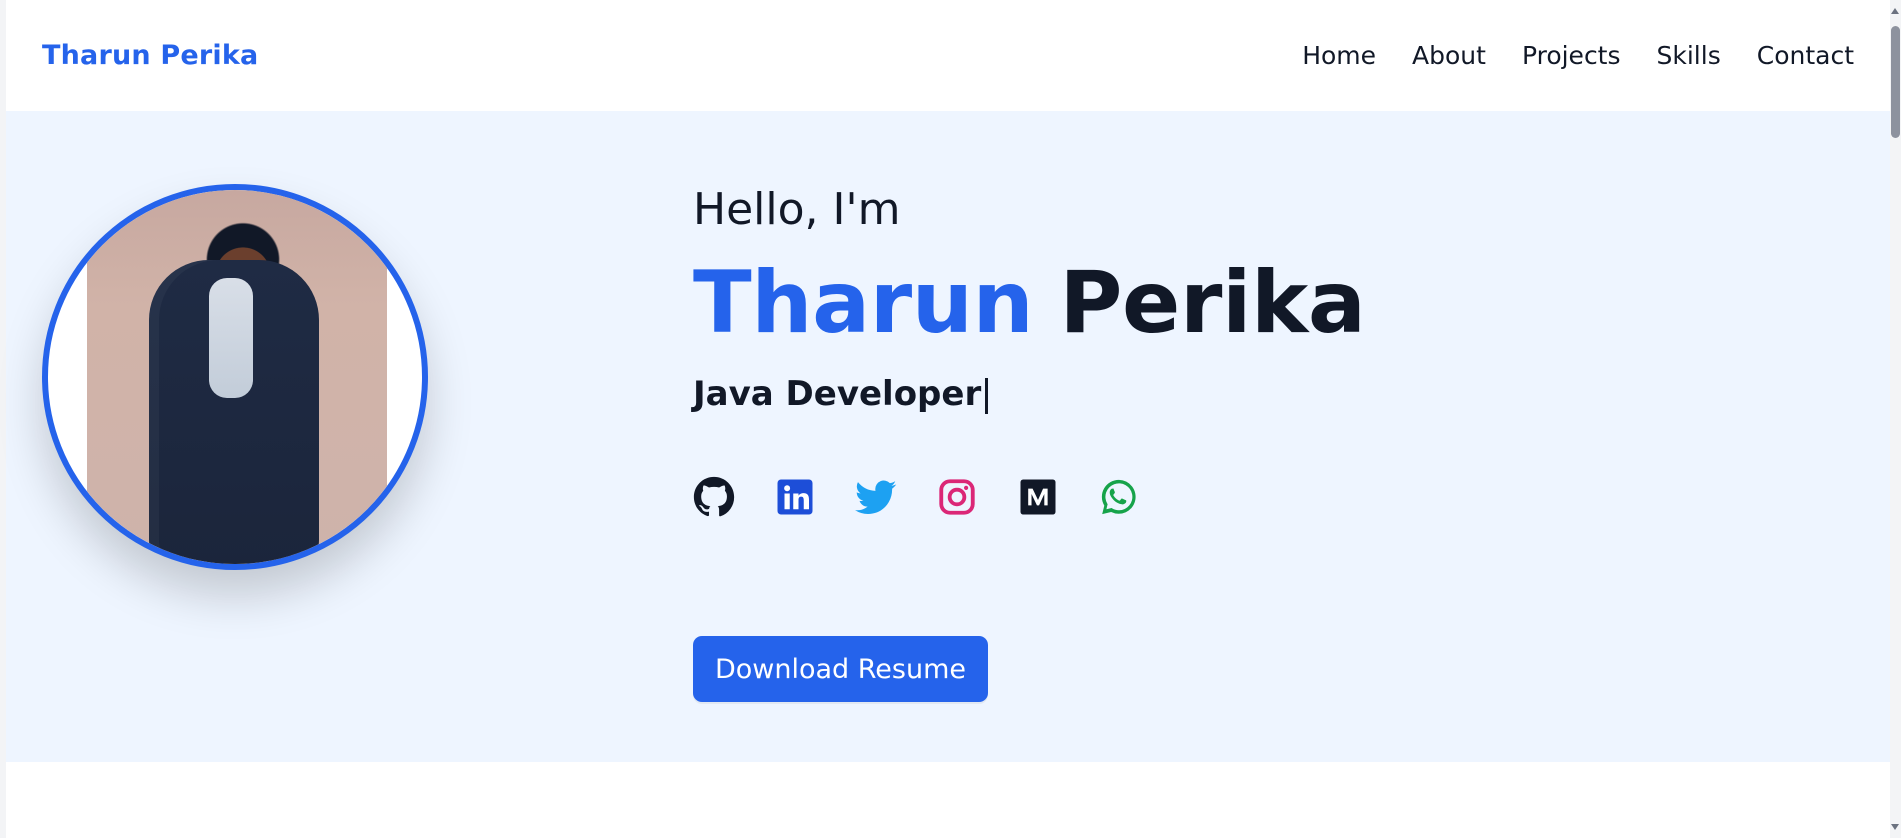  I want to click on social-links, so click(1143, 497).